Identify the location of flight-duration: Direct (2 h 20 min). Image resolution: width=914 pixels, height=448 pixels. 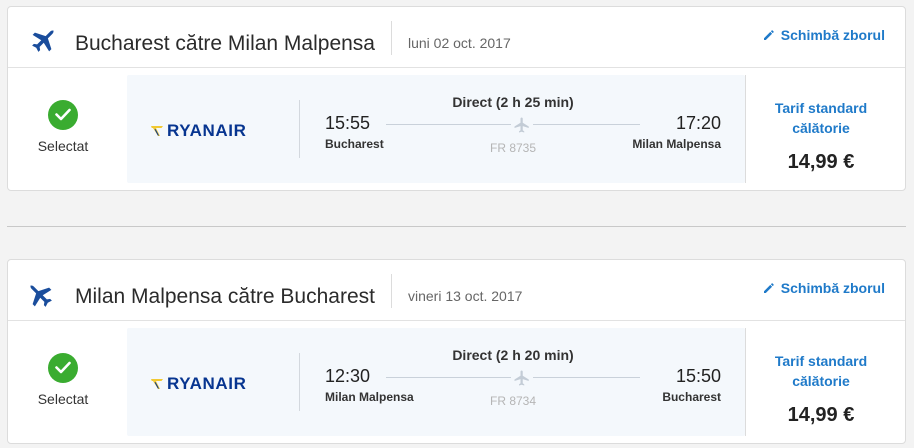
(513, 355).